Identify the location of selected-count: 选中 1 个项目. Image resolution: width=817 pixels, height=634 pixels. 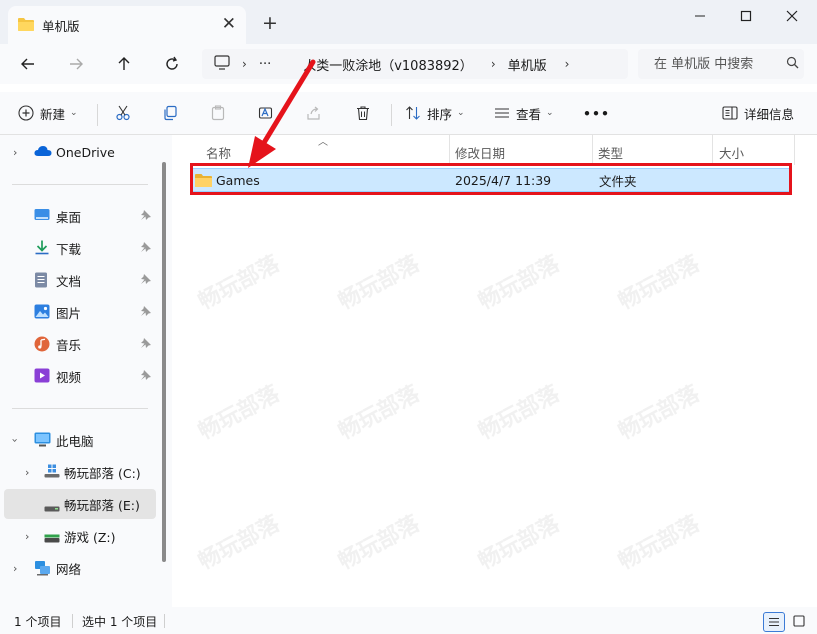
(120, 622).